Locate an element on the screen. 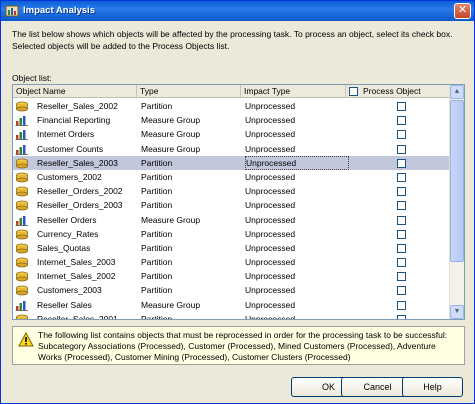 This screenshot has width=475, height=404. object-name-cell: Customers_2002 is located at coordinates (69, 176).